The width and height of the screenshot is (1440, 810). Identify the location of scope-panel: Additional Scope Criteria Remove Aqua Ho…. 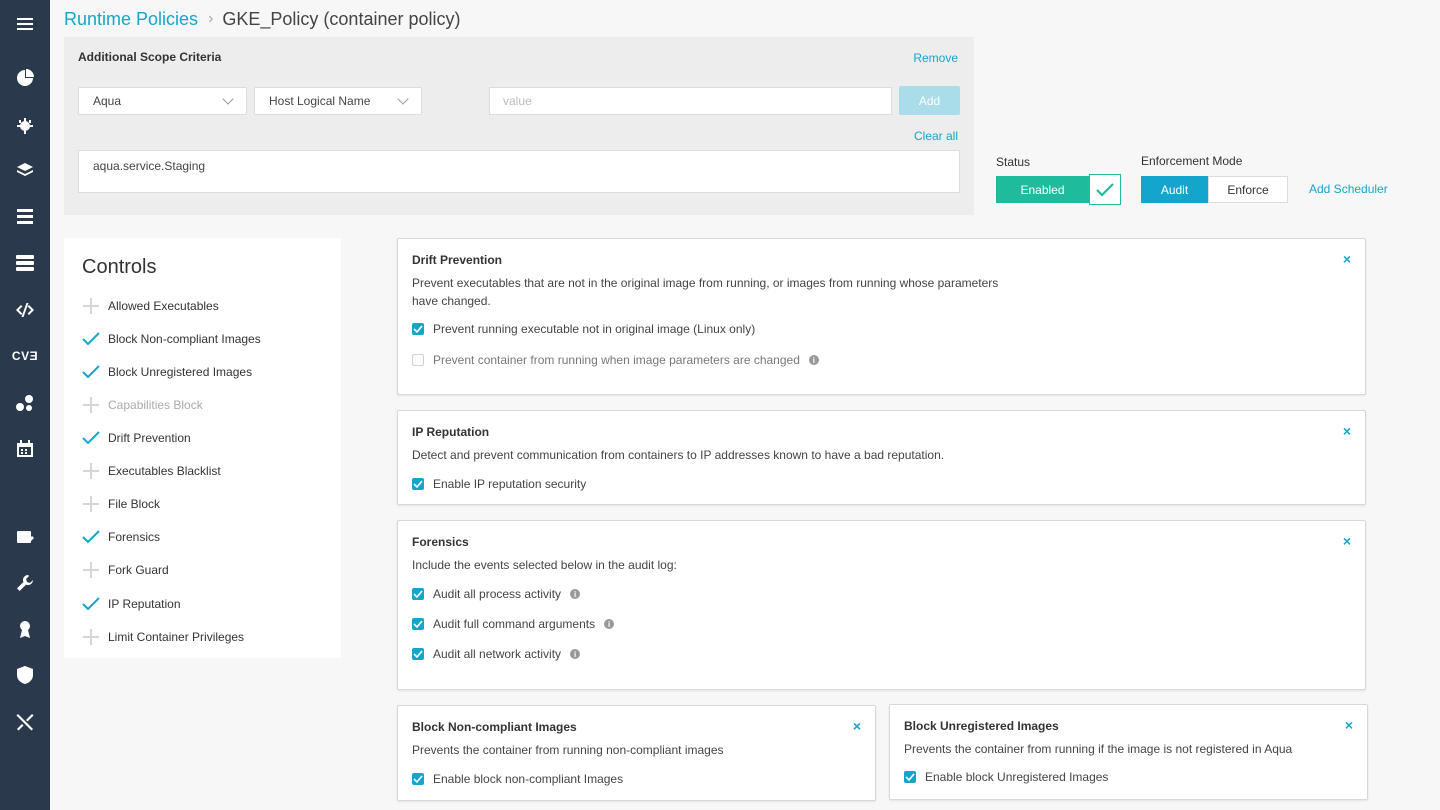
(519, 126).